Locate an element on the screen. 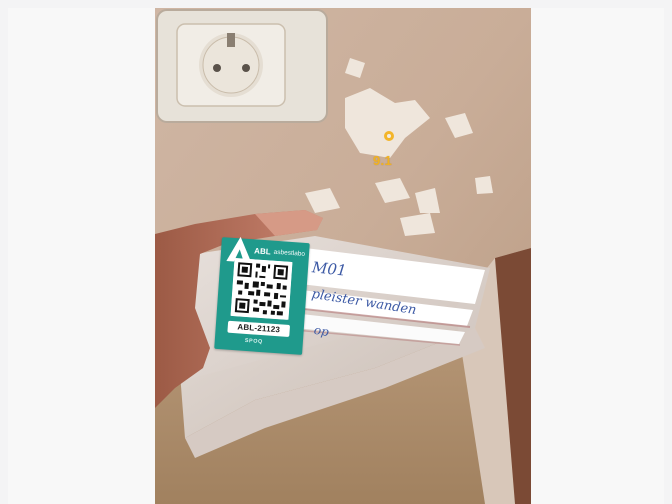 The height and width of the screenshot is (504, 672). brand-header: ABL asbestlabo is located at coordinates (266, 249).